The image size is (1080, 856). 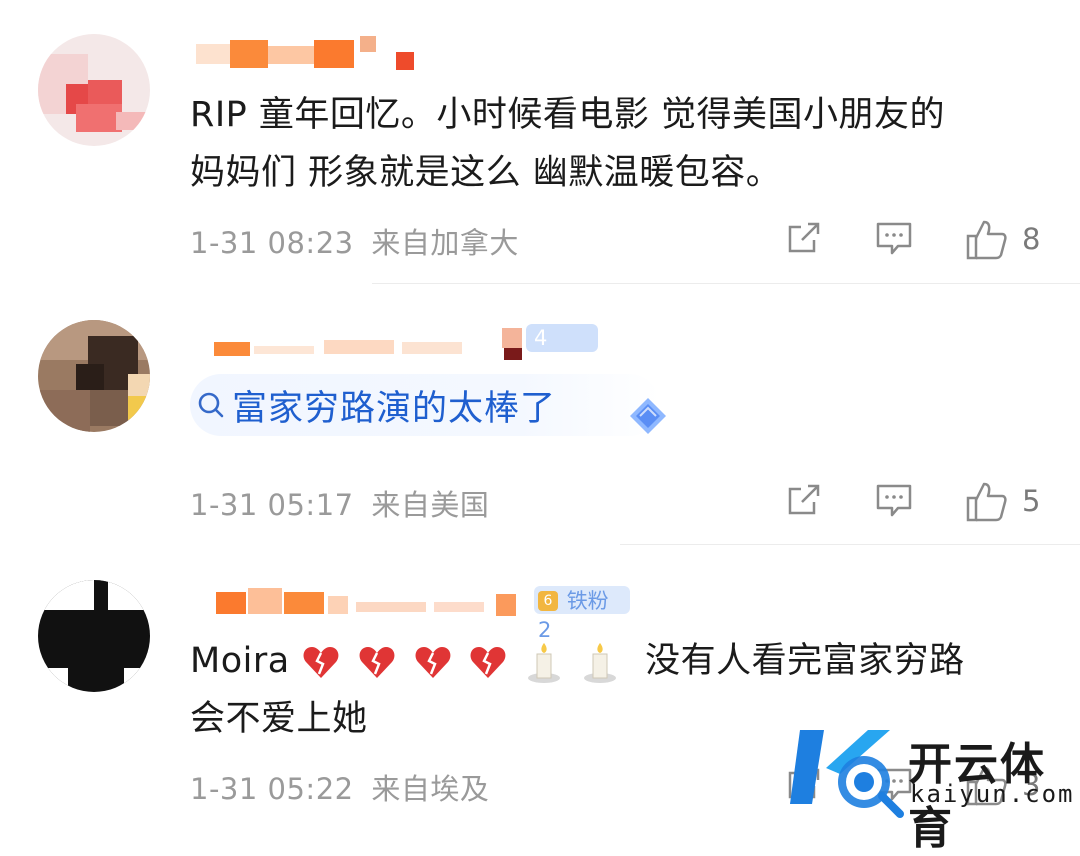 What do you see at coordinates (1031, 501) in the screenshot?
I see `like-count: 5` at bounding box center [1031, 501].